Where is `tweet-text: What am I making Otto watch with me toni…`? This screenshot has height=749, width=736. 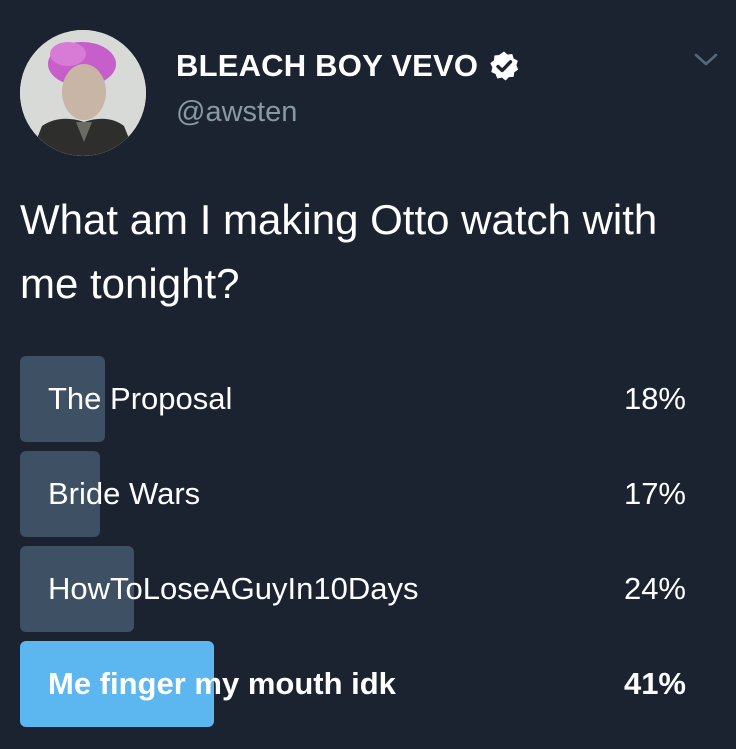 tweet-text: What am I making Otto watch with me toni… is located at coordinates (339, 251).